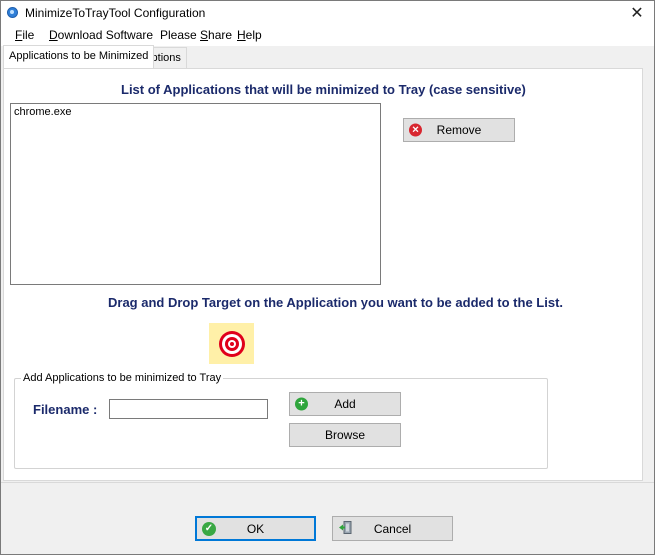  What do you see at coordinates (249, 35) in the screenshot?
I see `menu-help: Help` at bounding box center [249, 35].